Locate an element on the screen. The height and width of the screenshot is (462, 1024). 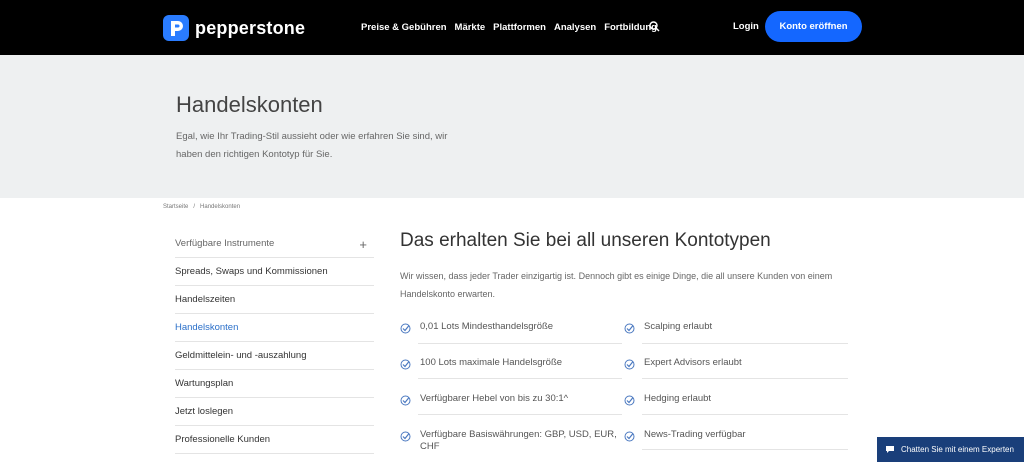
nav-platforms: Plattformen is located at coordinates (519, 27).